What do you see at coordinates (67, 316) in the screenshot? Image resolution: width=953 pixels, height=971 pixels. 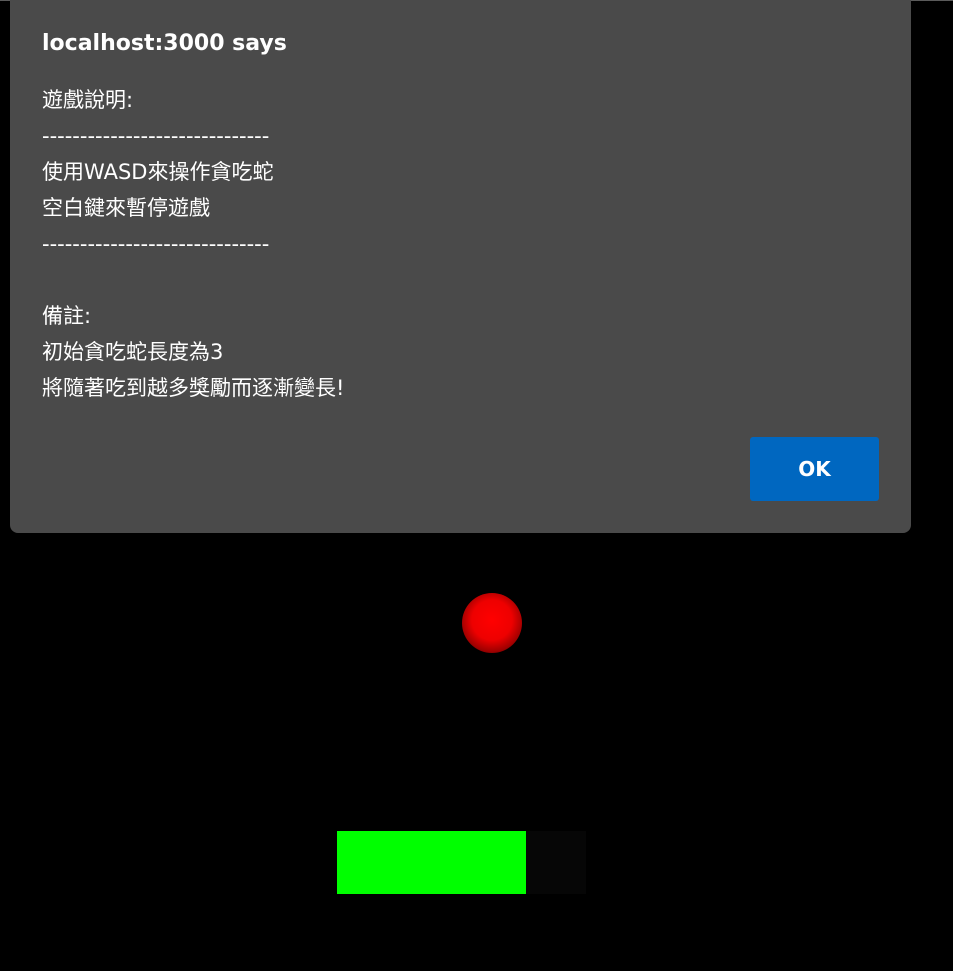 I see `message-line: 備註:` at bounding box center [67, 316].